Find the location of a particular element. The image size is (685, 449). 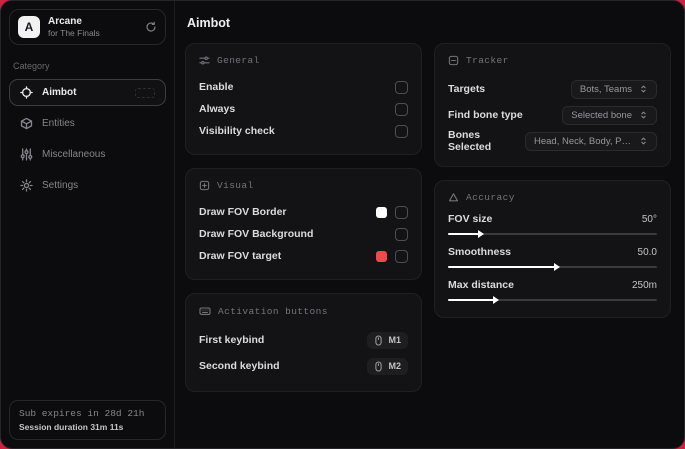

sidebar-item-entities: Entities is located at coordinates (87, 123).